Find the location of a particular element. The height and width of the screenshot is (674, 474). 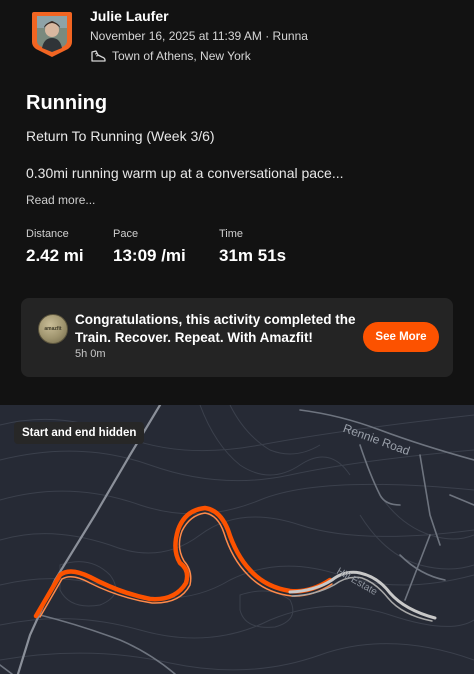

avatar-badge-icon is located at coordinates (52, 34).